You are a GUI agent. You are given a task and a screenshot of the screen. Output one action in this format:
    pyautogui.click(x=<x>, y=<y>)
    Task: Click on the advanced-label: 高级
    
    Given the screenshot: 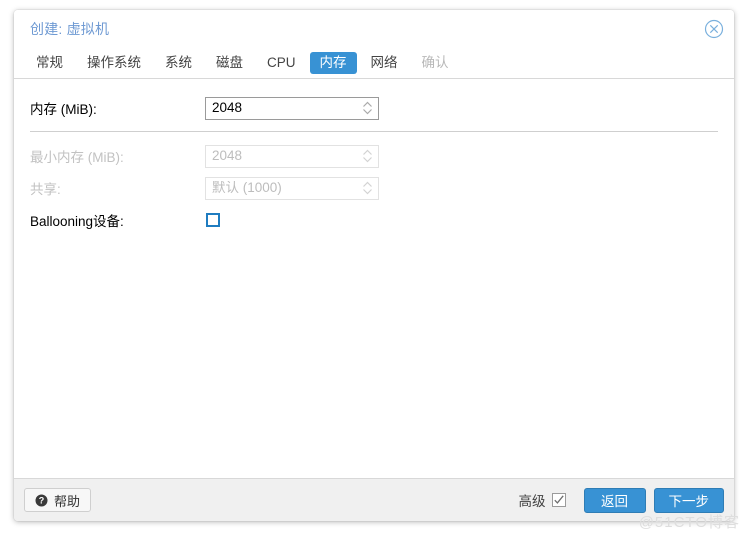 What is the action you would take?
    pyautogui.click(x=532, y=501)
    